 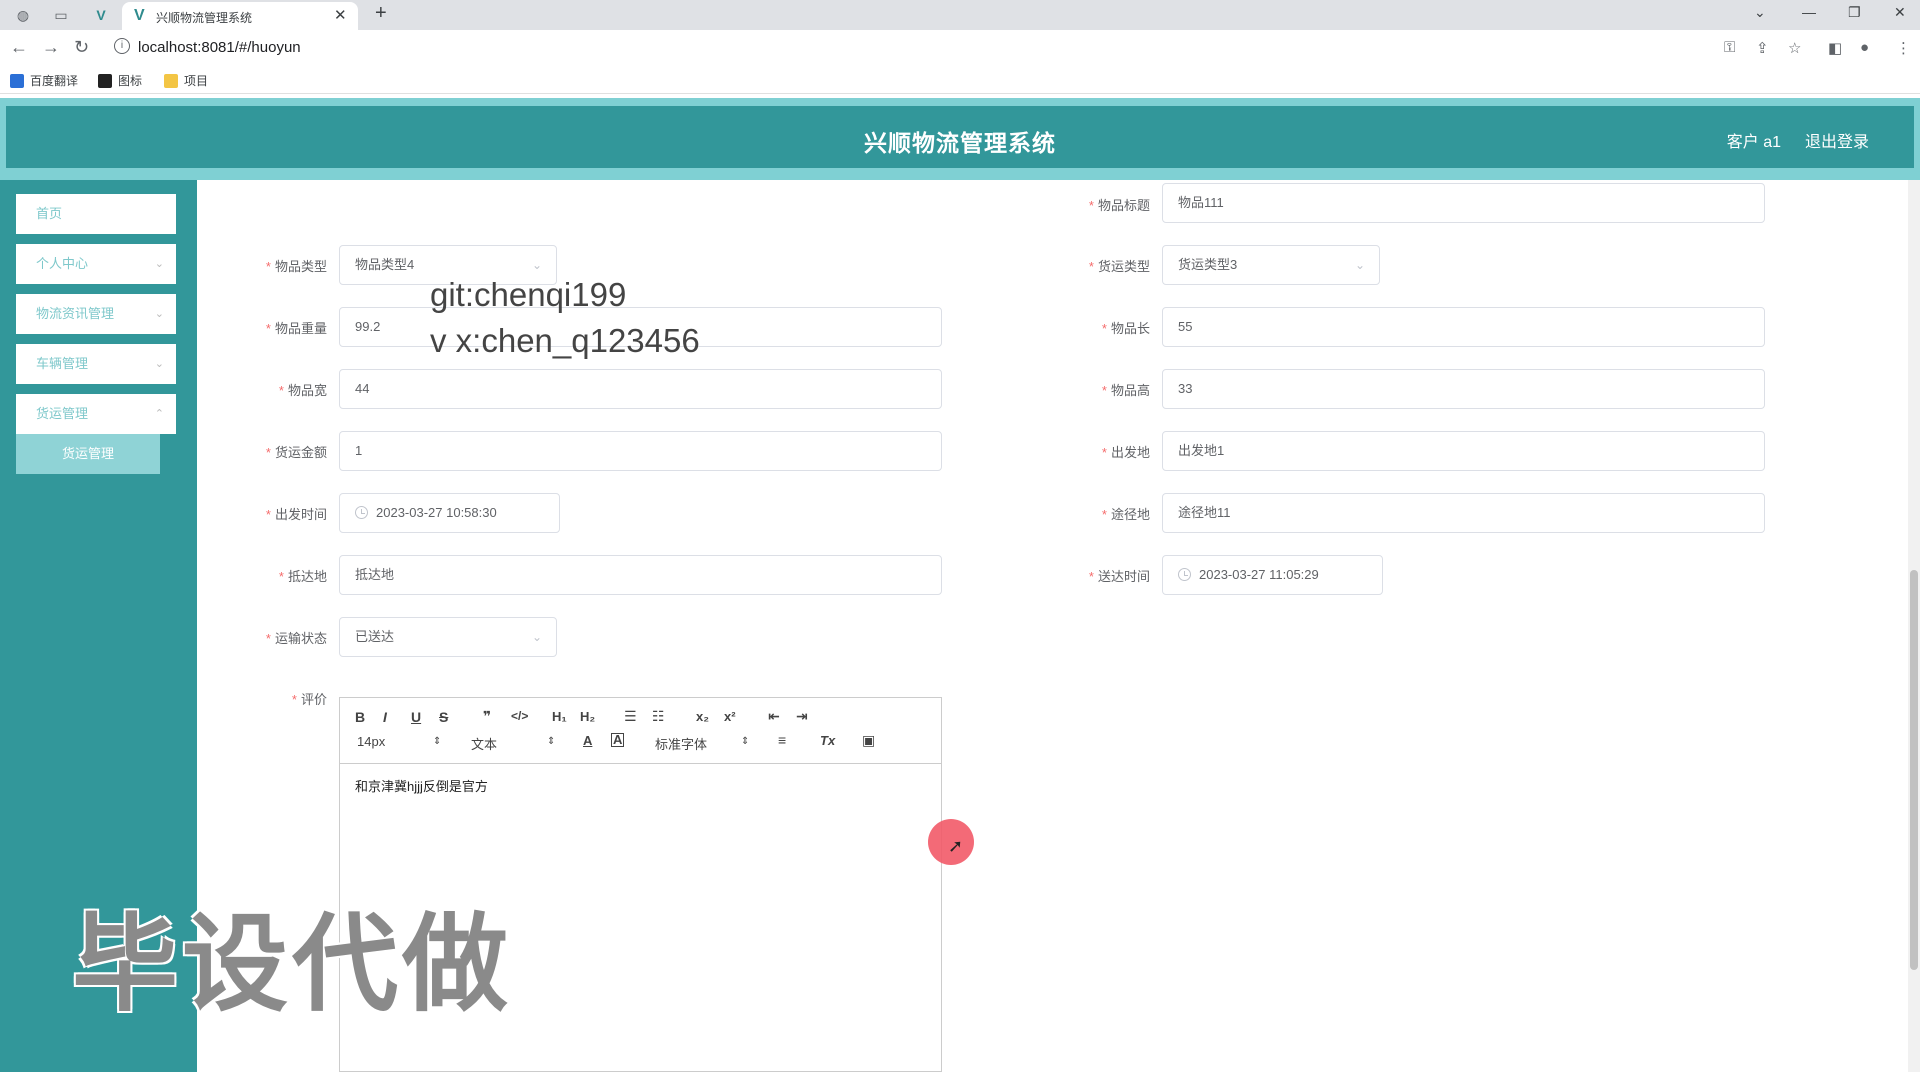 What do you see at coordinates (640, 575) in the screenshot?
I see `destination-input: 抵达地` at bounding box center [640, 575].